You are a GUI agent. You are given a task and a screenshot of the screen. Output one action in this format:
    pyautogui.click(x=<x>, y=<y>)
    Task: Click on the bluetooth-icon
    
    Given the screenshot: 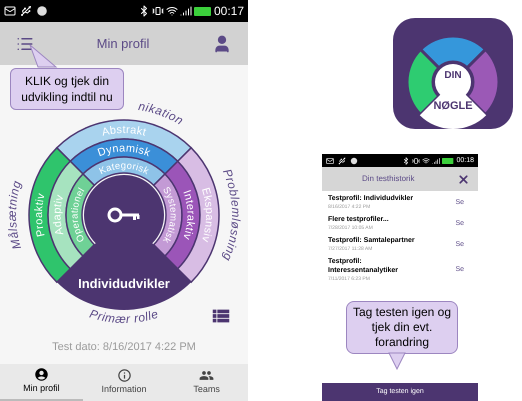 What is the action you would take?
    pyautogui.click(x=406, y=160)
    